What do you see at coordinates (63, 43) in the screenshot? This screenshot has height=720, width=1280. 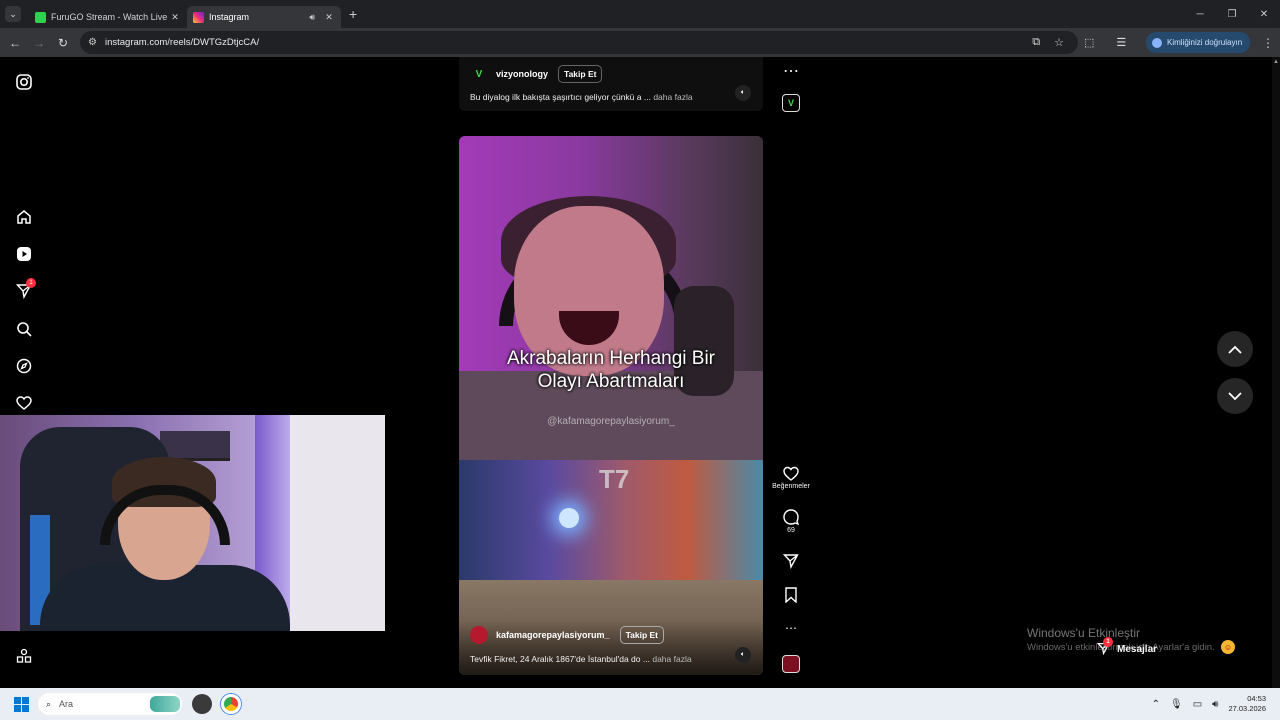 I see `reload-button: ↻` at bounding box center [63, 43].